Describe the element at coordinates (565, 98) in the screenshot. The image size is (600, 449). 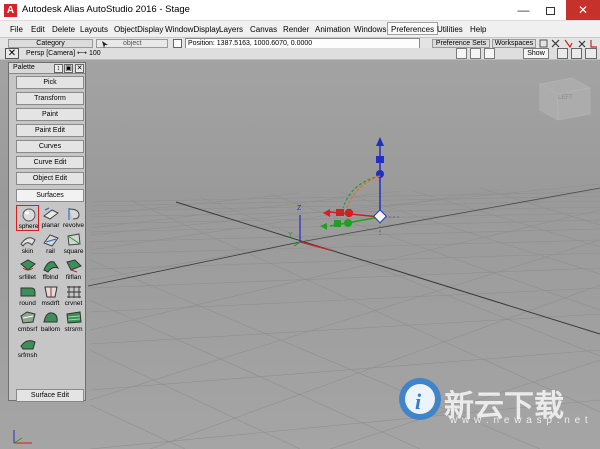
I see `view-cube-label: LEFT` at that location.